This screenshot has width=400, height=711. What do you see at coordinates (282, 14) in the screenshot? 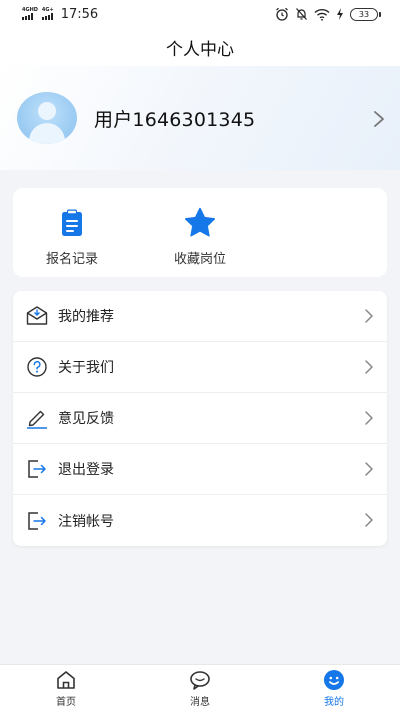
I see `alarm-icon` at bounding box center [282, 14].